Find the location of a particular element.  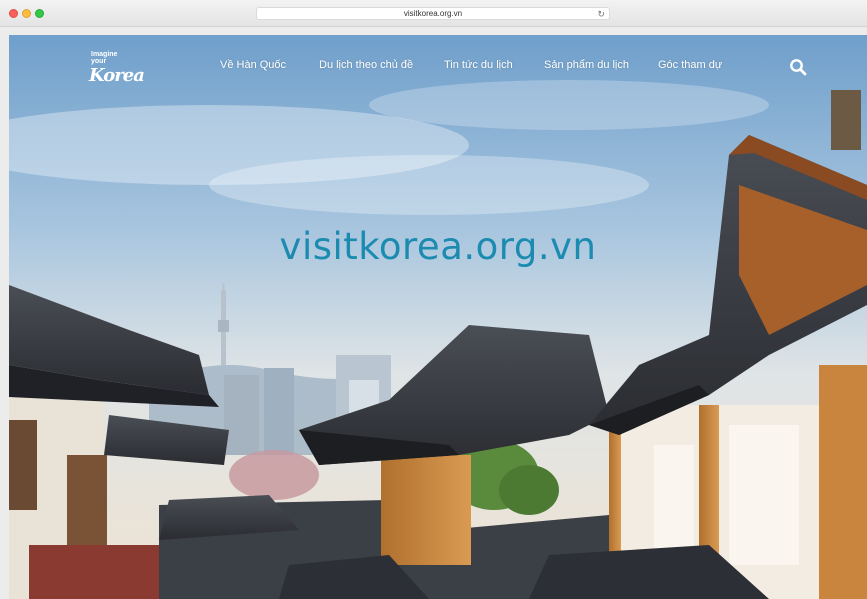

address-bar: visitkorea.org.vn ↻ is located at coordinates (433, 13).